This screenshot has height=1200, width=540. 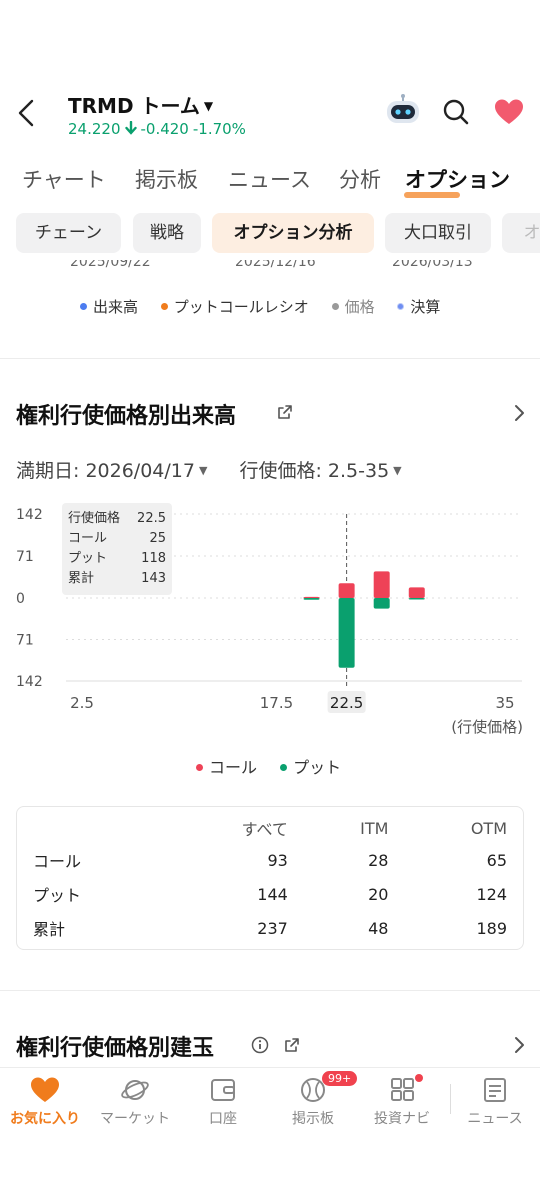 What do you see at coordinates (135, 1102) in the screenshot?
I see `nav-market: マーケット` at bounding box center [135, 1102].